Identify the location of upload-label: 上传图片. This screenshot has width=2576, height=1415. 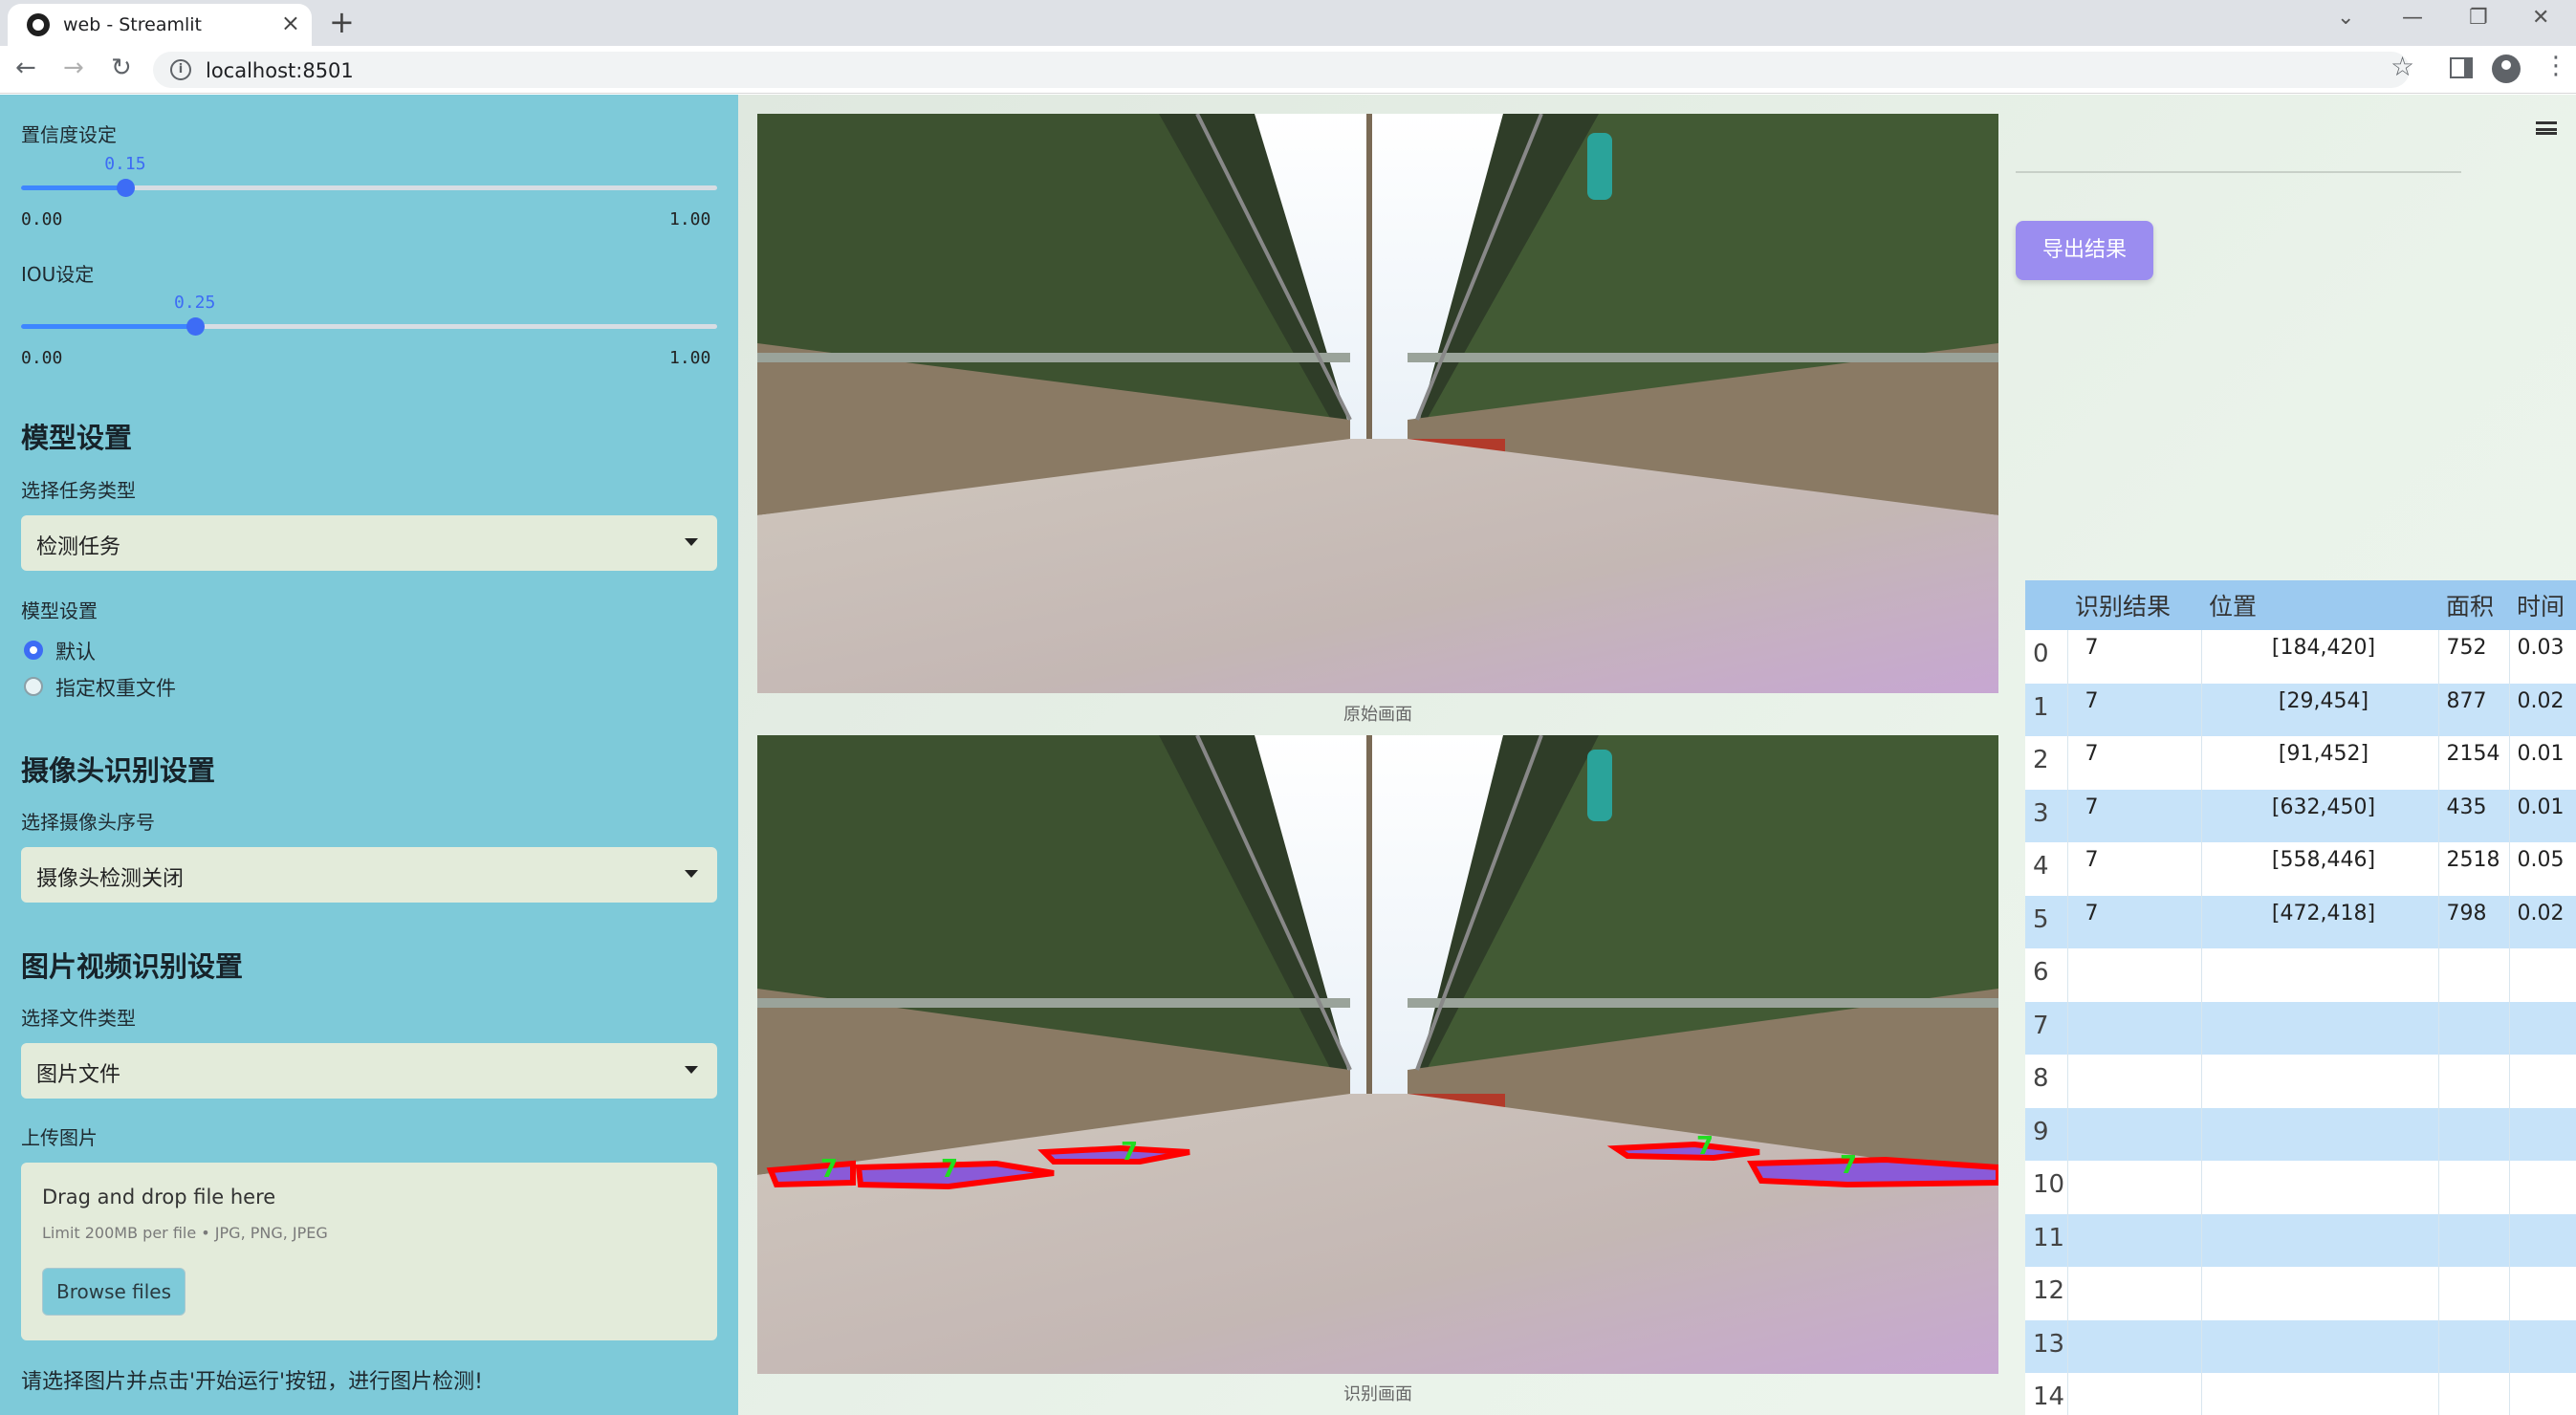
(59, 1137).